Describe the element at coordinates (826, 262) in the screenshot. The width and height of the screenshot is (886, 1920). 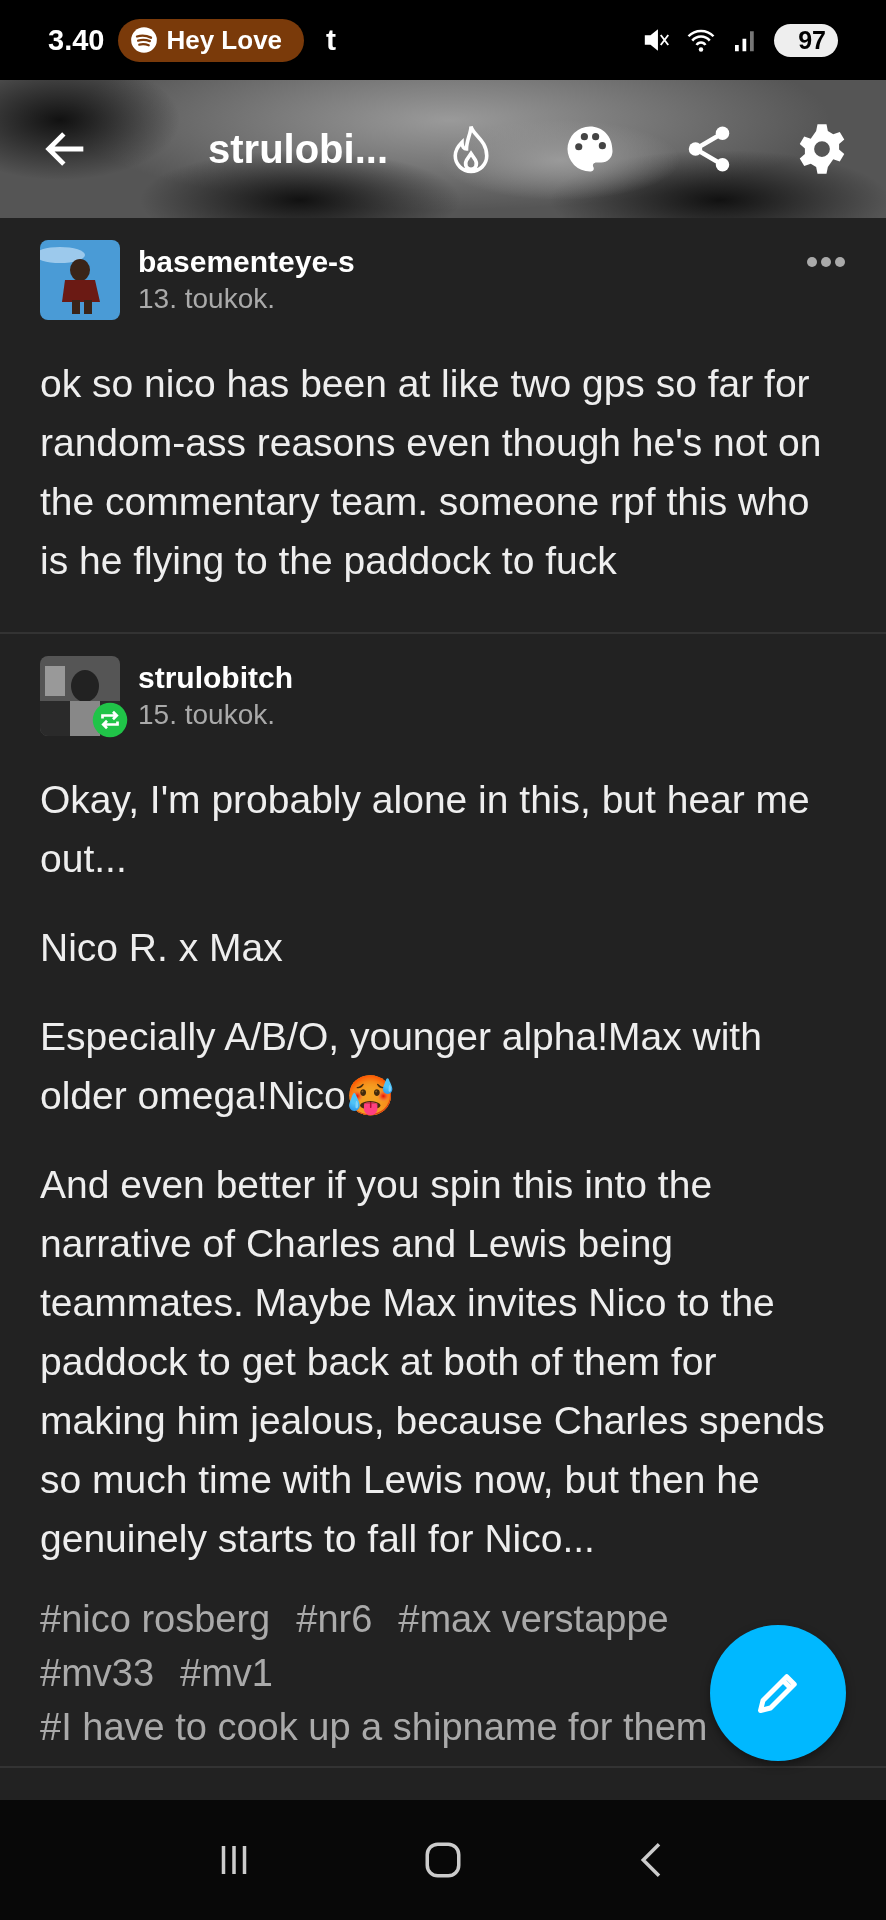
I see `more-options-icon` at that location.